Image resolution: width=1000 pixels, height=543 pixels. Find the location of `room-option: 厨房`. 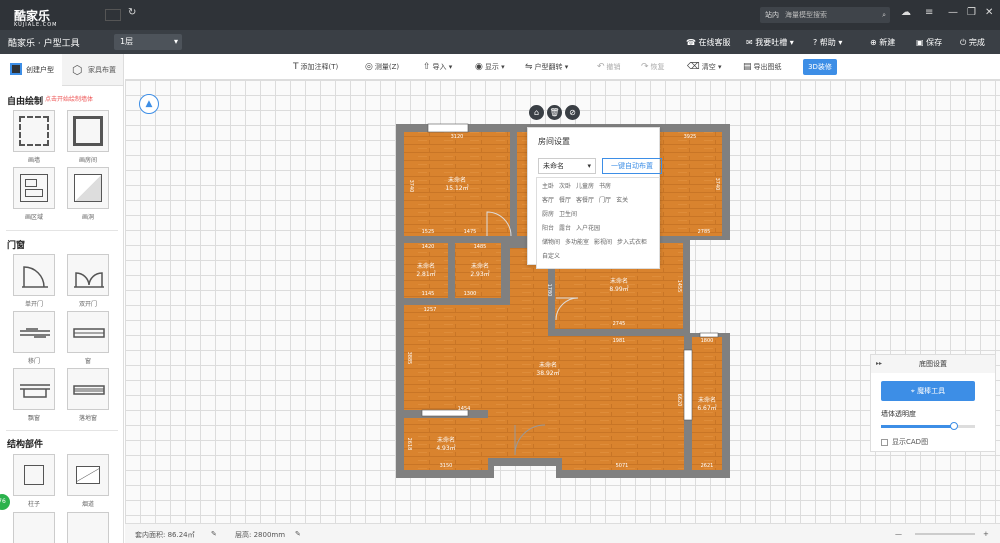

room-option: 厨房 is located at coordinates (548, 214).